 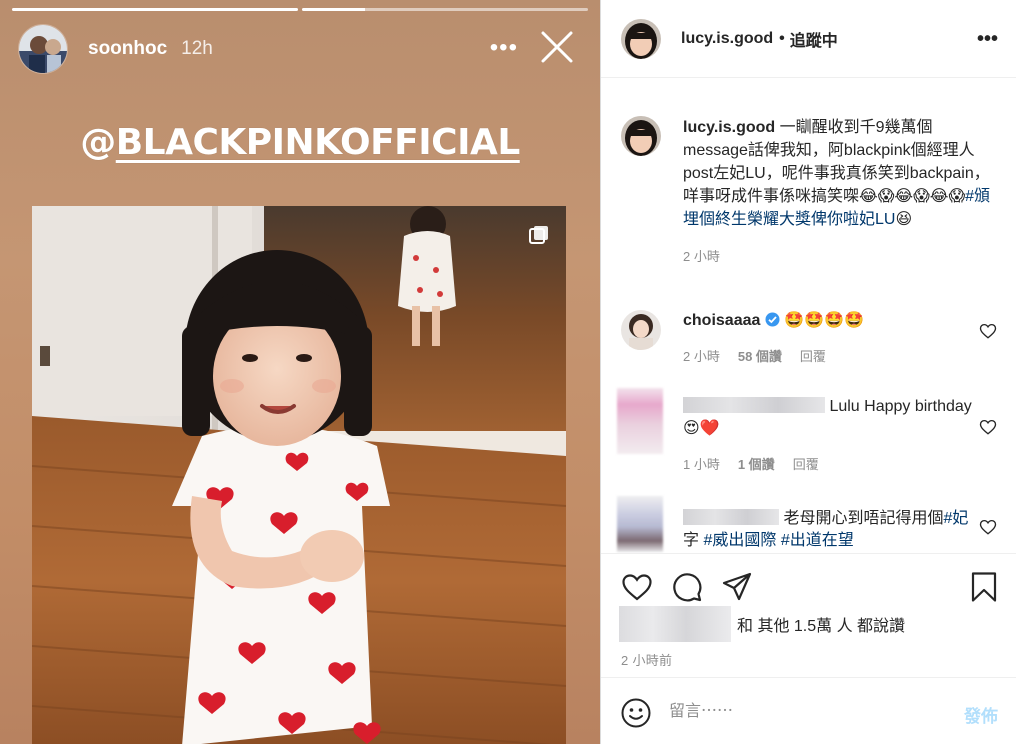 What do you see at coordinates (808, 648) in the screenshot?
I see `post-actions: 和 其他 1.5萬 人 都說讚 2 小時前 發佈` at bounding box center [808, 648].